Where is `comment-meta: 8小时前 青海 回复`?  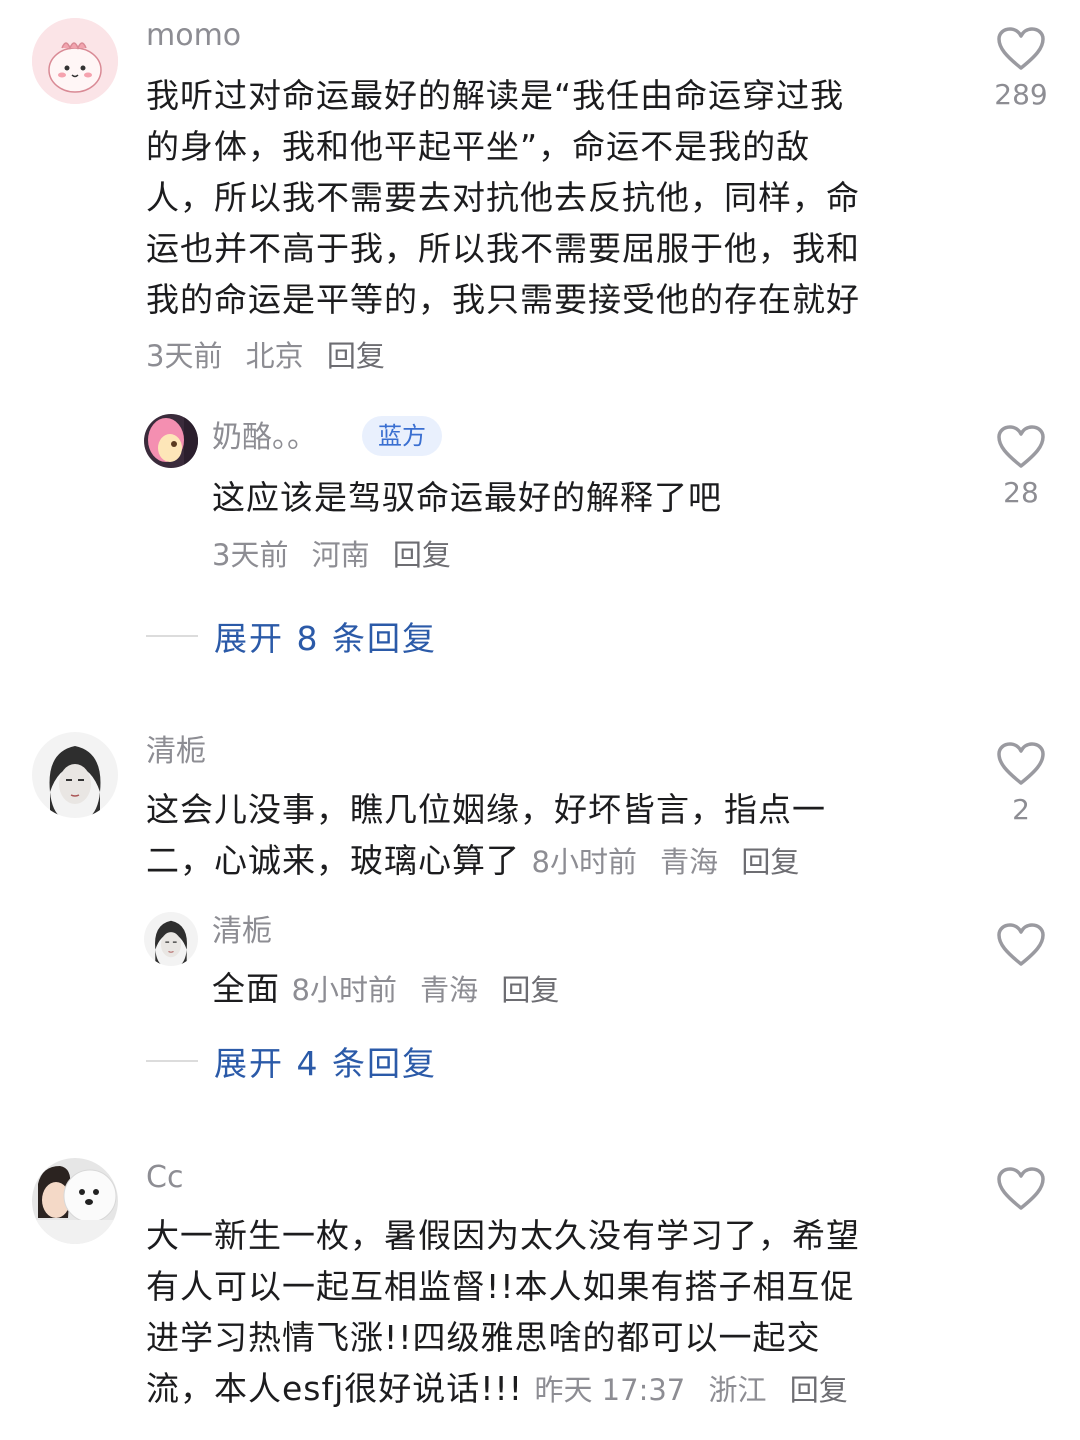
comment-meta: 8小时前 青海 回复 is located at coordinates (673, 862).